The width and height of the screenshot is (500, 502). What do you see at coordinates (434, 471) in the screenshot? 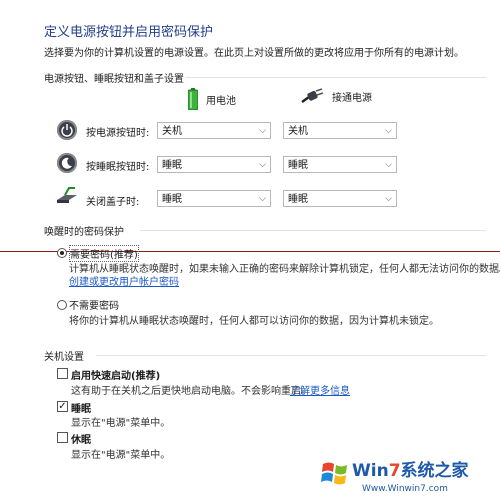
I see `watermark-brand-cn: 系统之家` at bounding box center [434, 471].